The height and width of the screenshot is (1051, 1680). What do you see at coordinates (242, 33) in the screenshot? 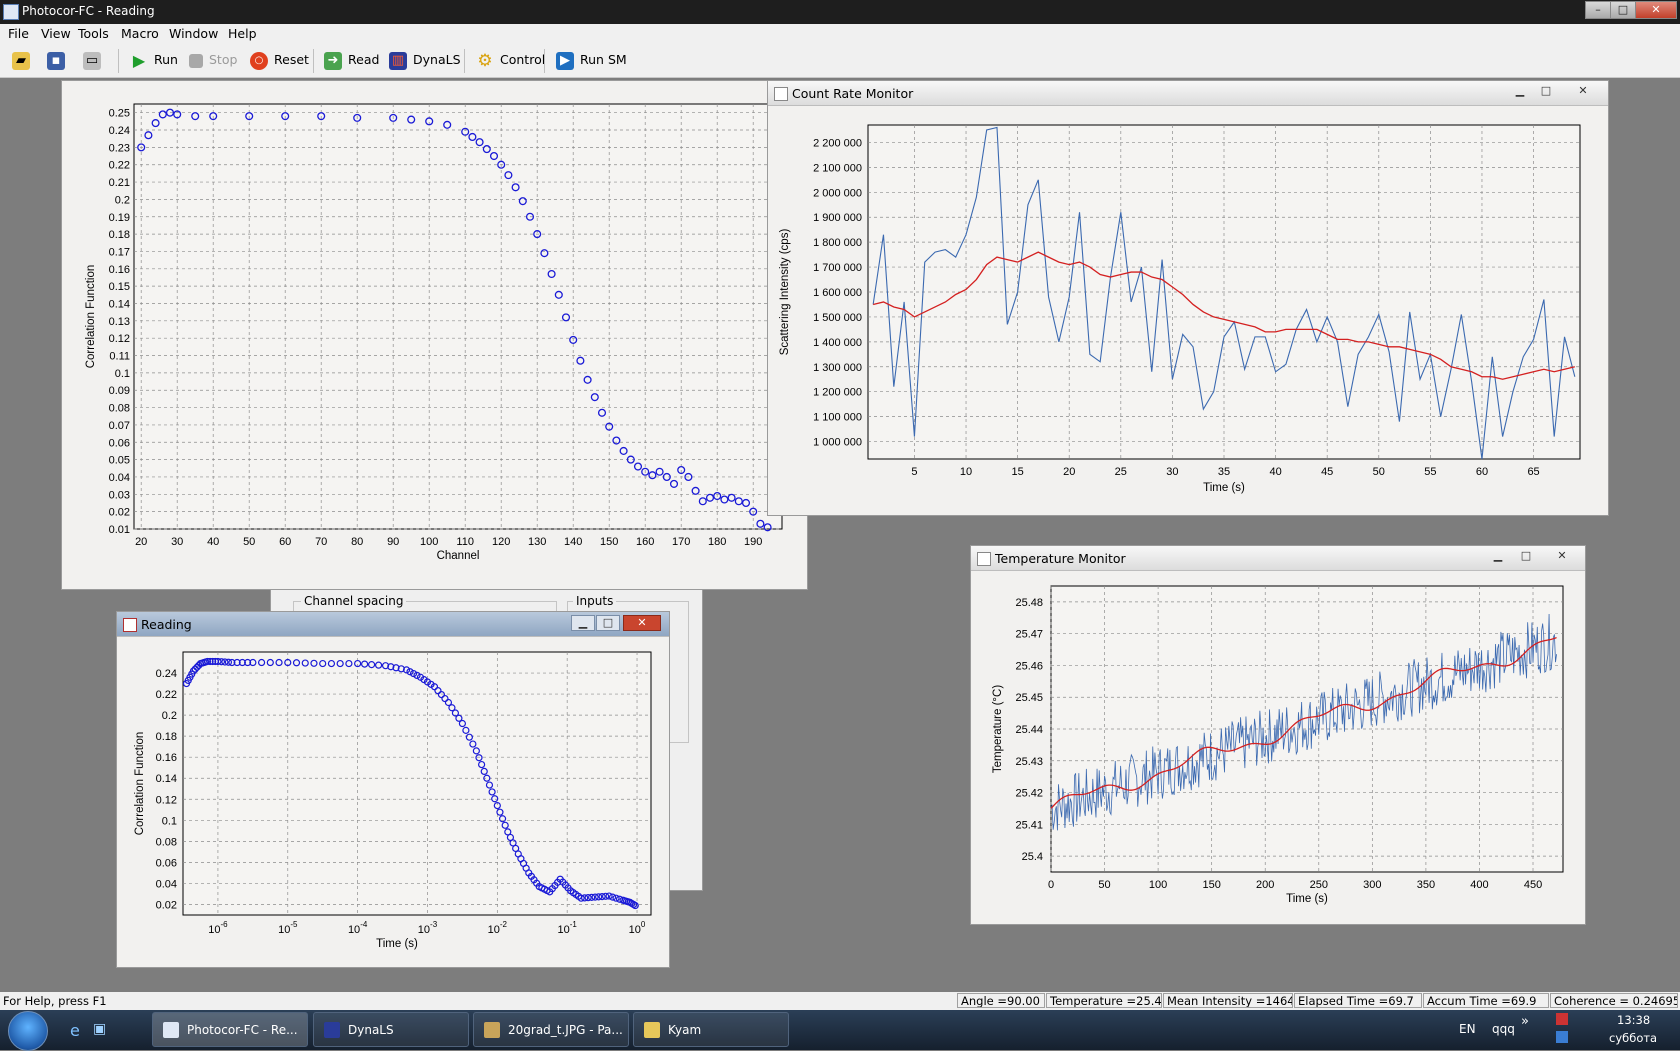
I see `menu-help: Help` at bounding box center [242, 33].